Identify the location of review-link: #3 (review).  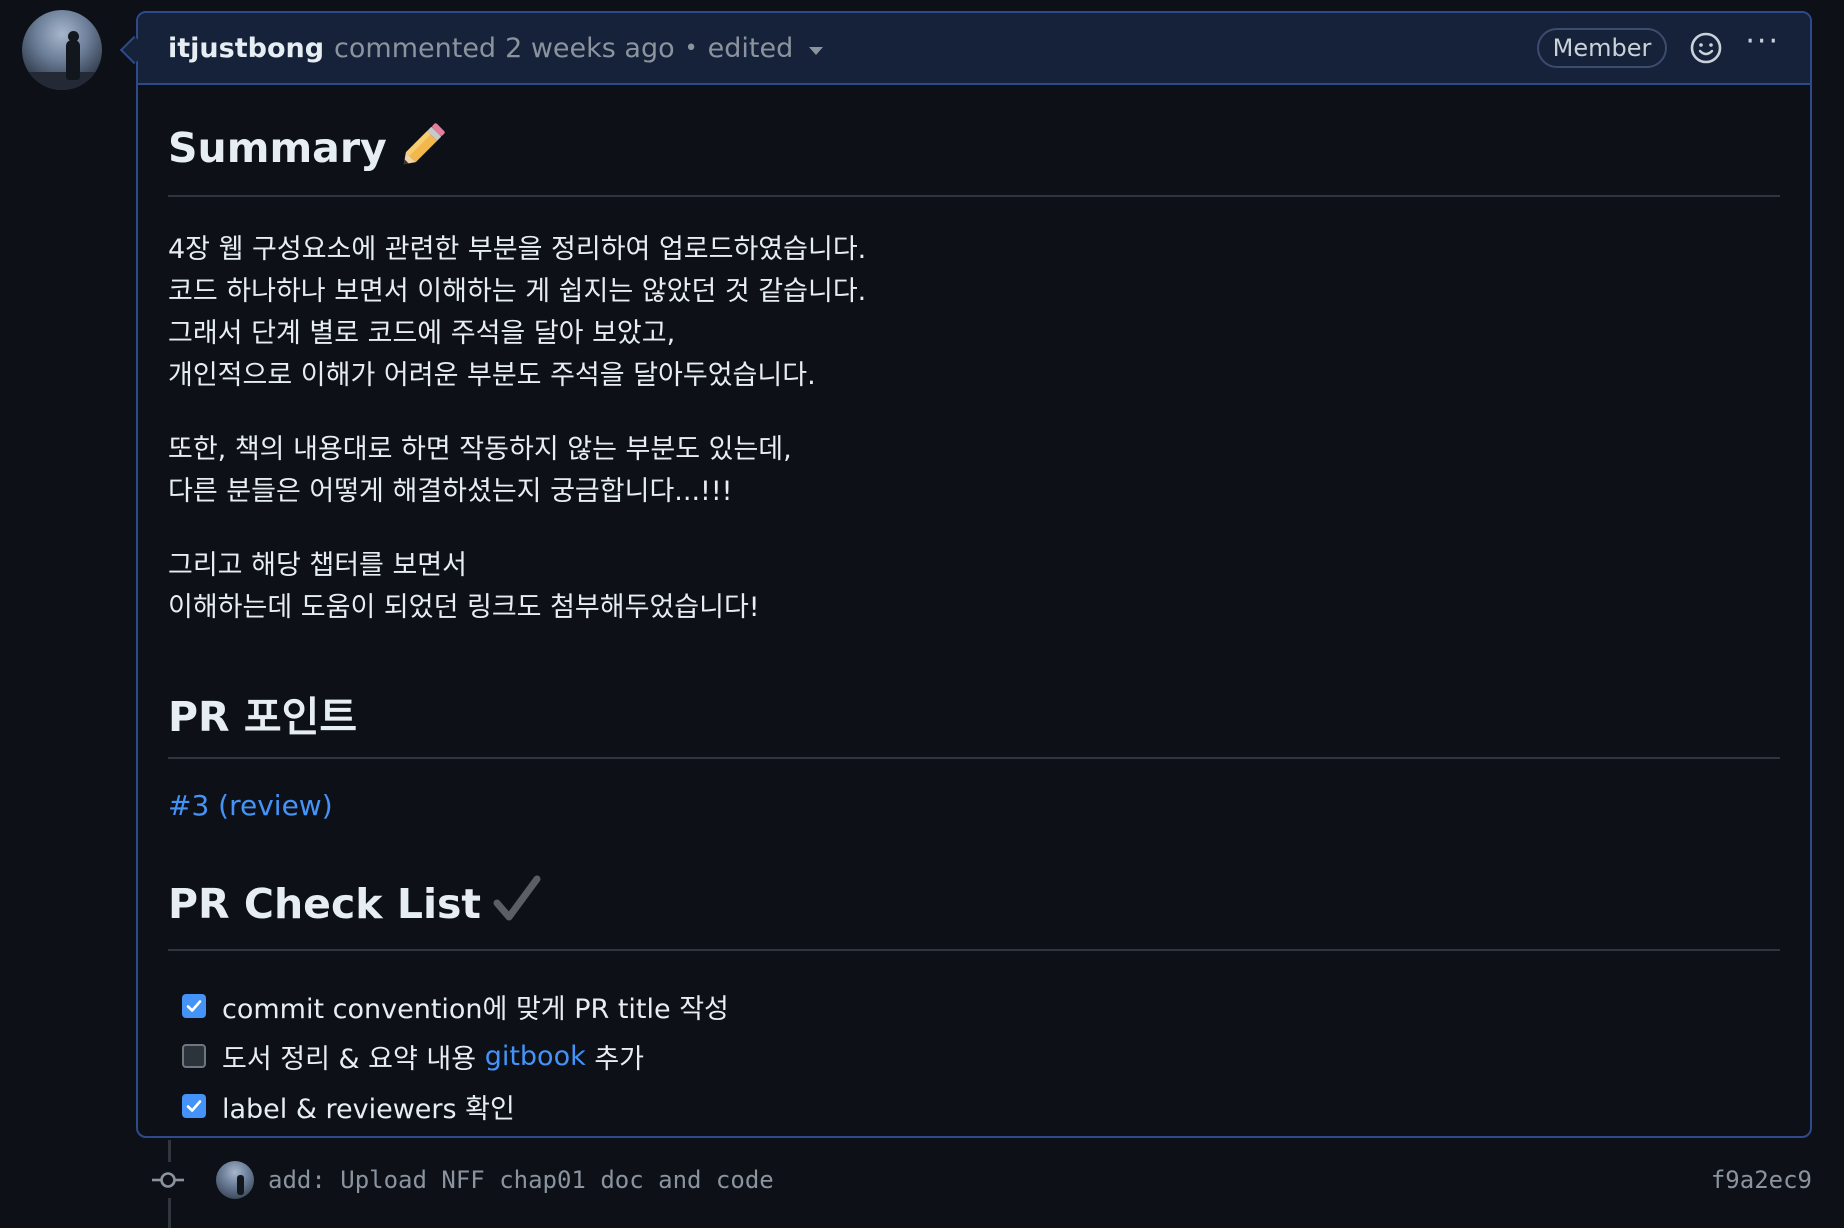
(250, 805).